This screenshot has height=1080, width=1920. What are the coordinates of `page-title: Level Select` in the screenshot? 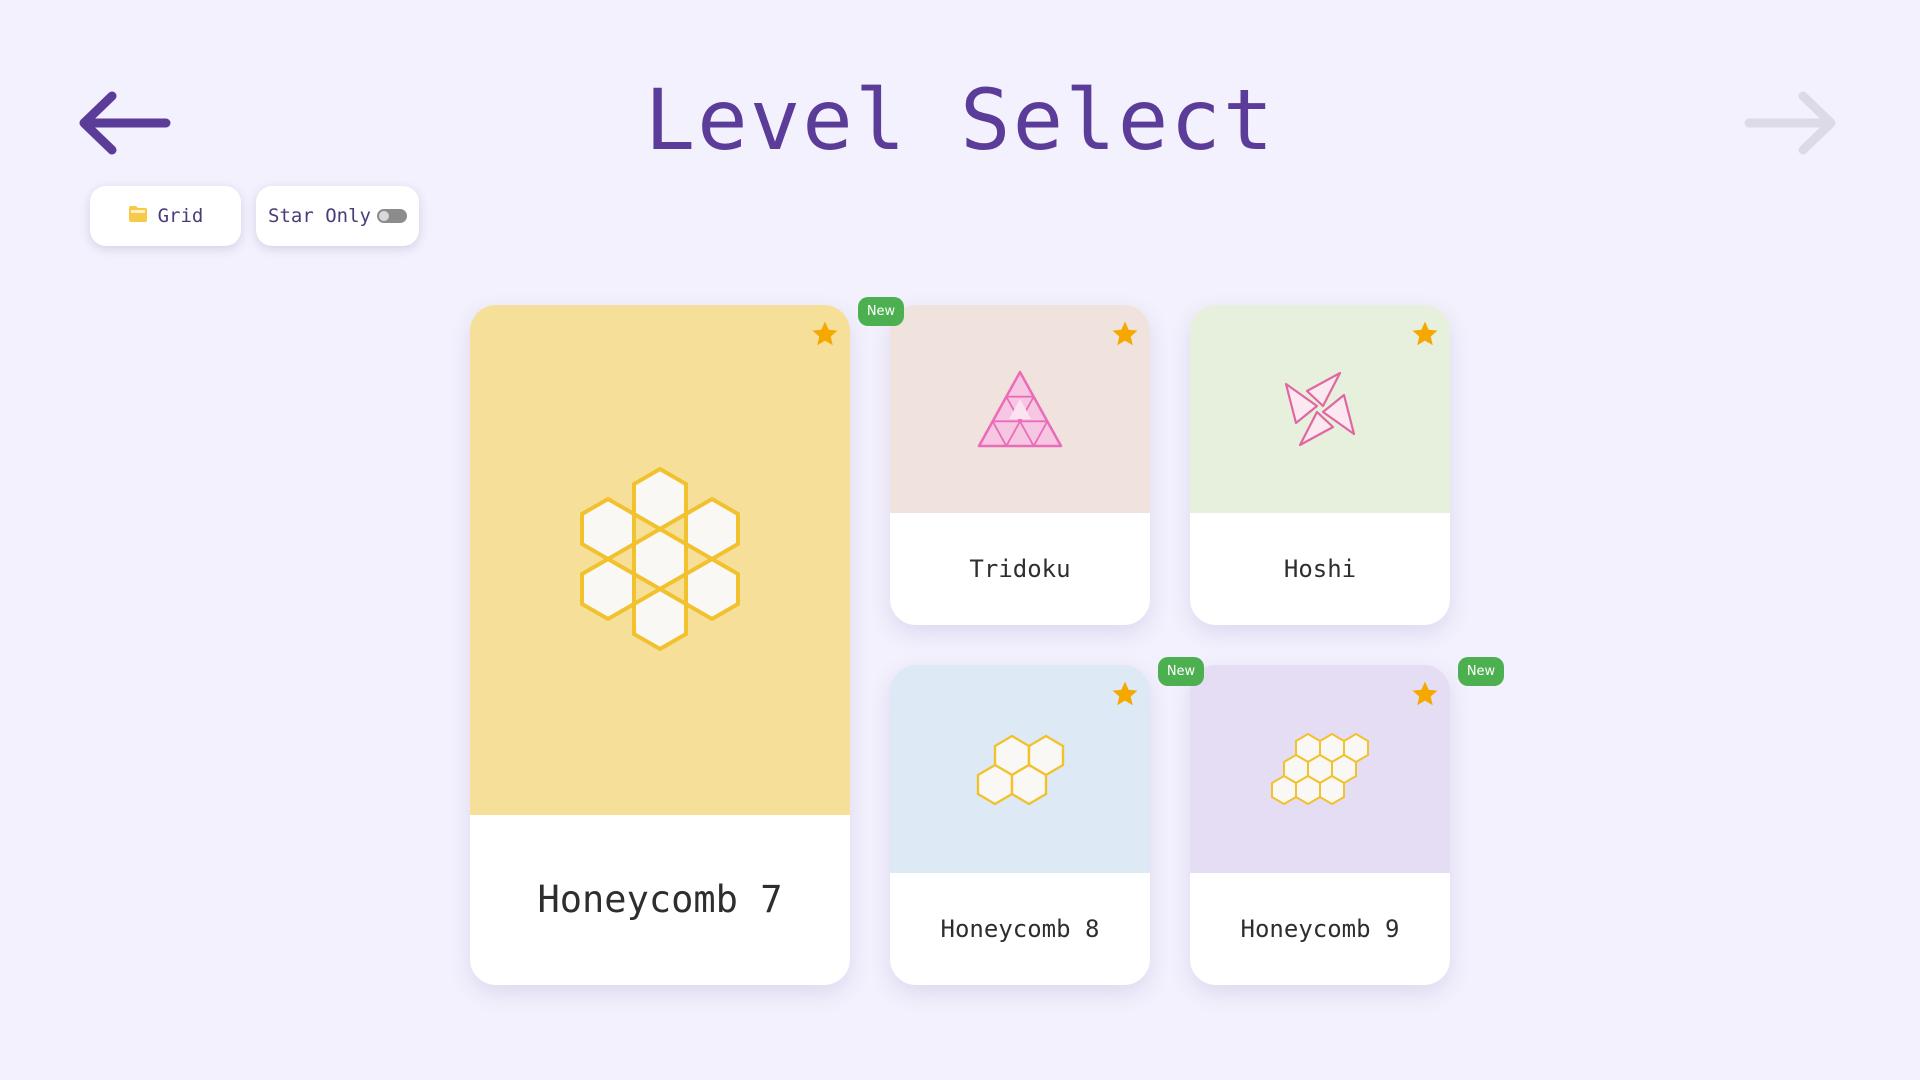 It's located at (960, 120).